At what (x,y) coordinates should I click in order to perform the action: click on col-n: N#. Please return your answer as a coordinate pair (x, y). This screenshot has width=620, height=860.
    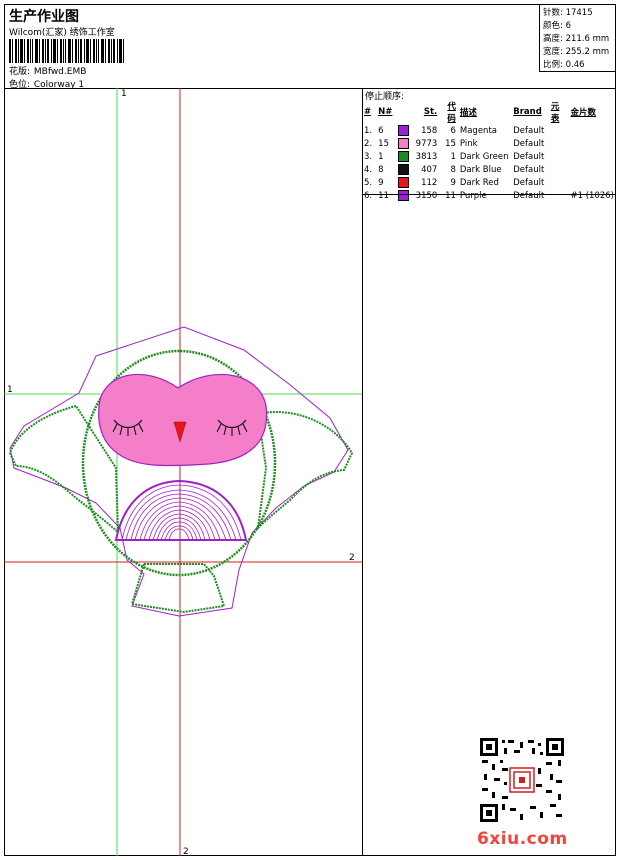
    Looking at the image, I should click on (385, 112).